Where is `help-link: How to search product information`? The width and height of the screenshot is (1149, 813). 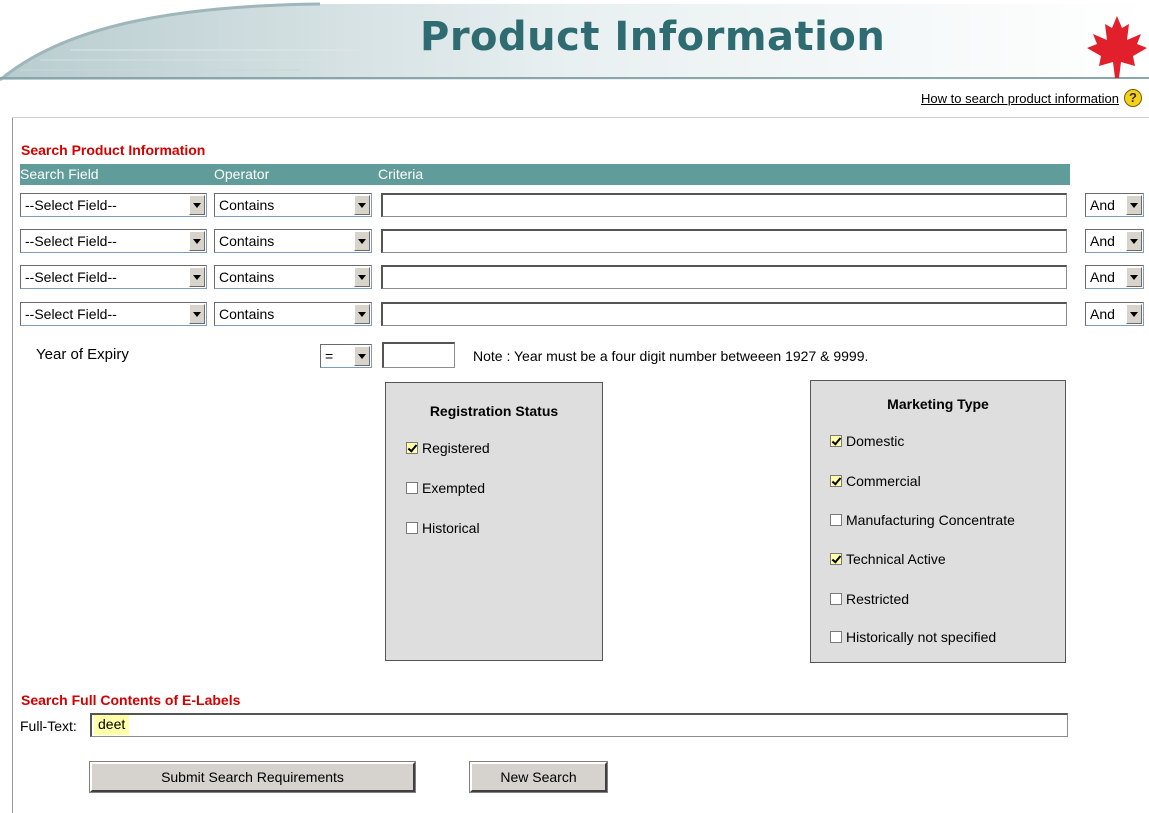 help-link: How to search product information is located at coordinates (1020, 98).